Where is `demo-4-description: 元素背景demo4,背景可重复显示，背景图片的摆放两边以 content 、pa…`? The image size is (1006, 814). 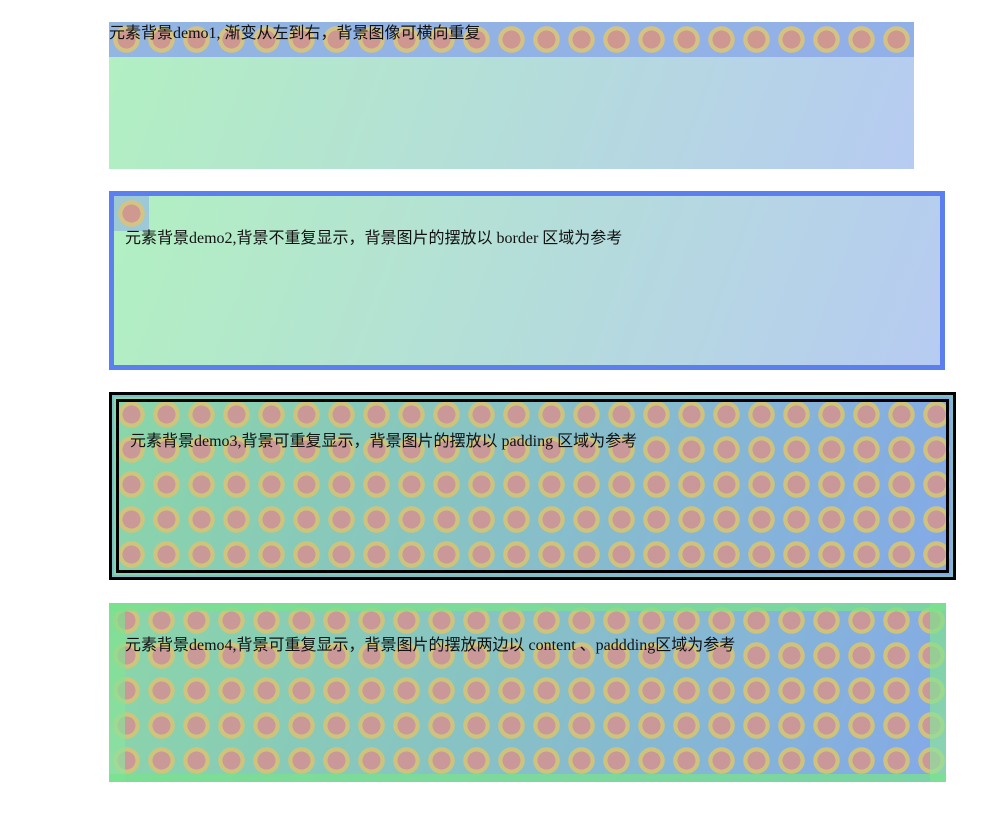
demo-4-description: 元素背景demo4,背景可重复显示，背景图片的摆放两边以 content 、pa… is located at coordinates (430, 645).